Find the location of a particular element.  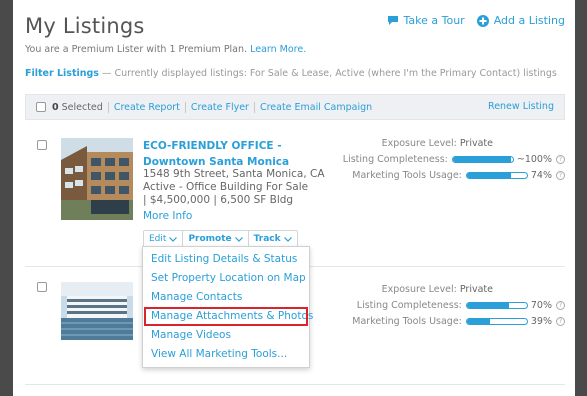

create-report-link: Create Report is located at coordinates (147, 107).